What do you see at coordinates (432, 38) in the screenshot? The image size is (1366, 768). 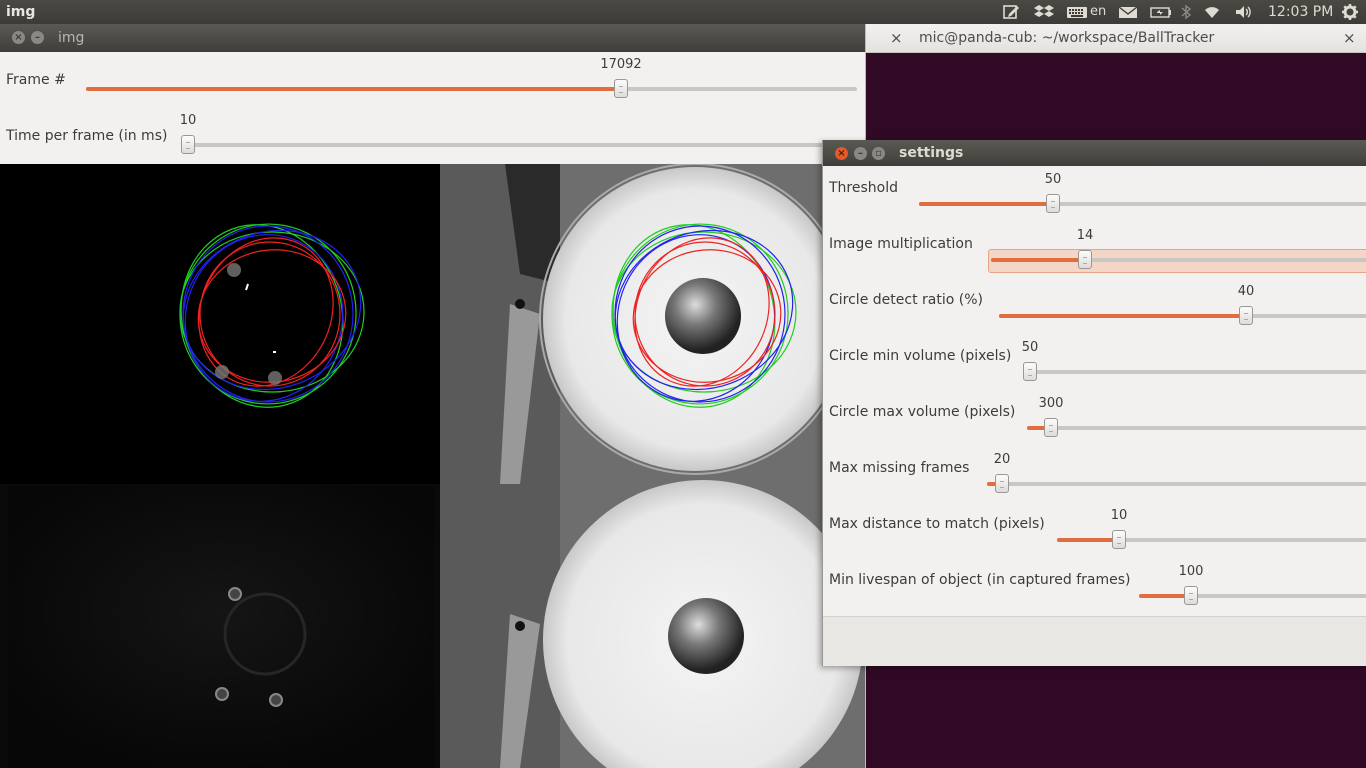 I see `img-window-titlebar: × – img` at bounding box center [432, 38].